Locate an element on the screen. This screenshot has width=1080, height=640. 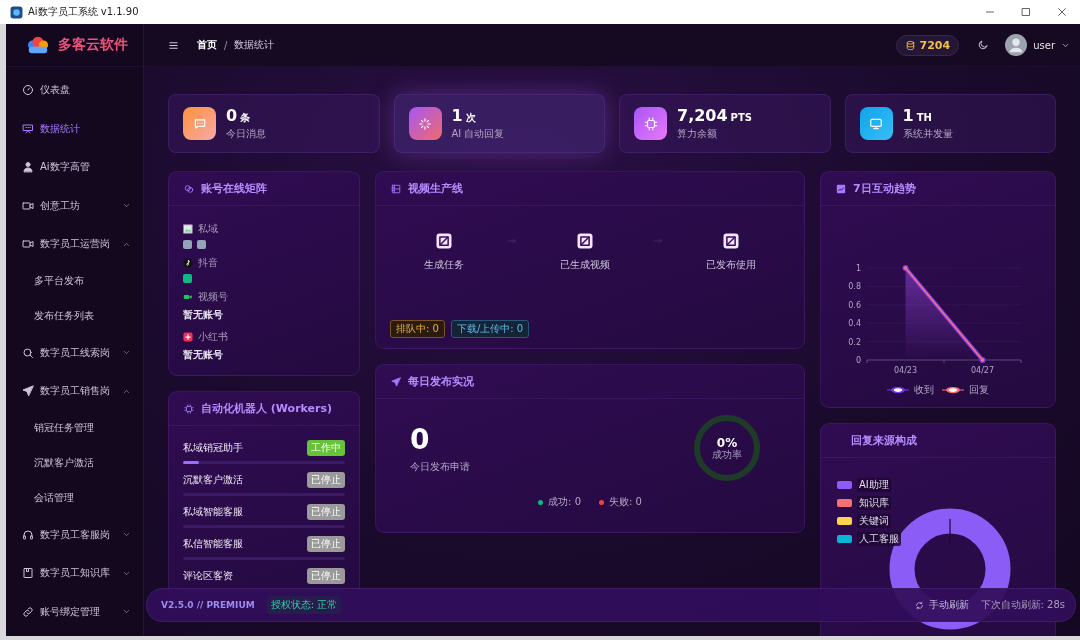
platform-name: 视频号 is located at coordinates (213, 297).